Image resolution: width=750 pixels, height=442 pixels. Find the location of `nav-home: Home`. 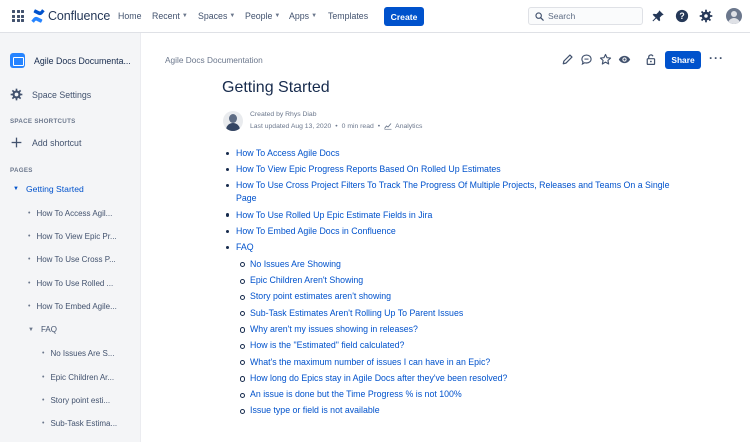

nav-home: Home is located at coordinates (135, 16).